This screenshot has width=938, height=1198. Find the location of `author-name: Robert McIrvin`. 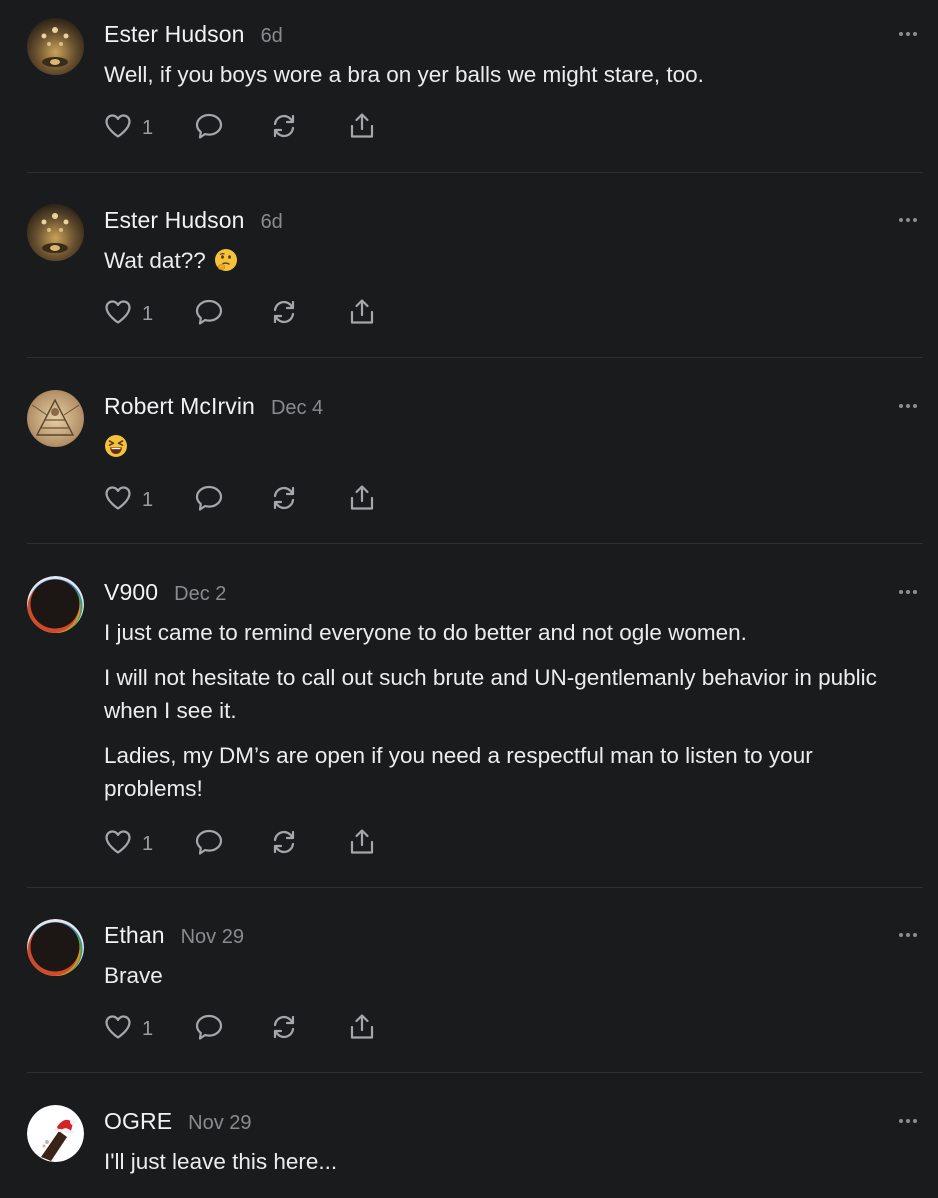

author-name: Robert McIrvin is located at coordinates (179, 406).